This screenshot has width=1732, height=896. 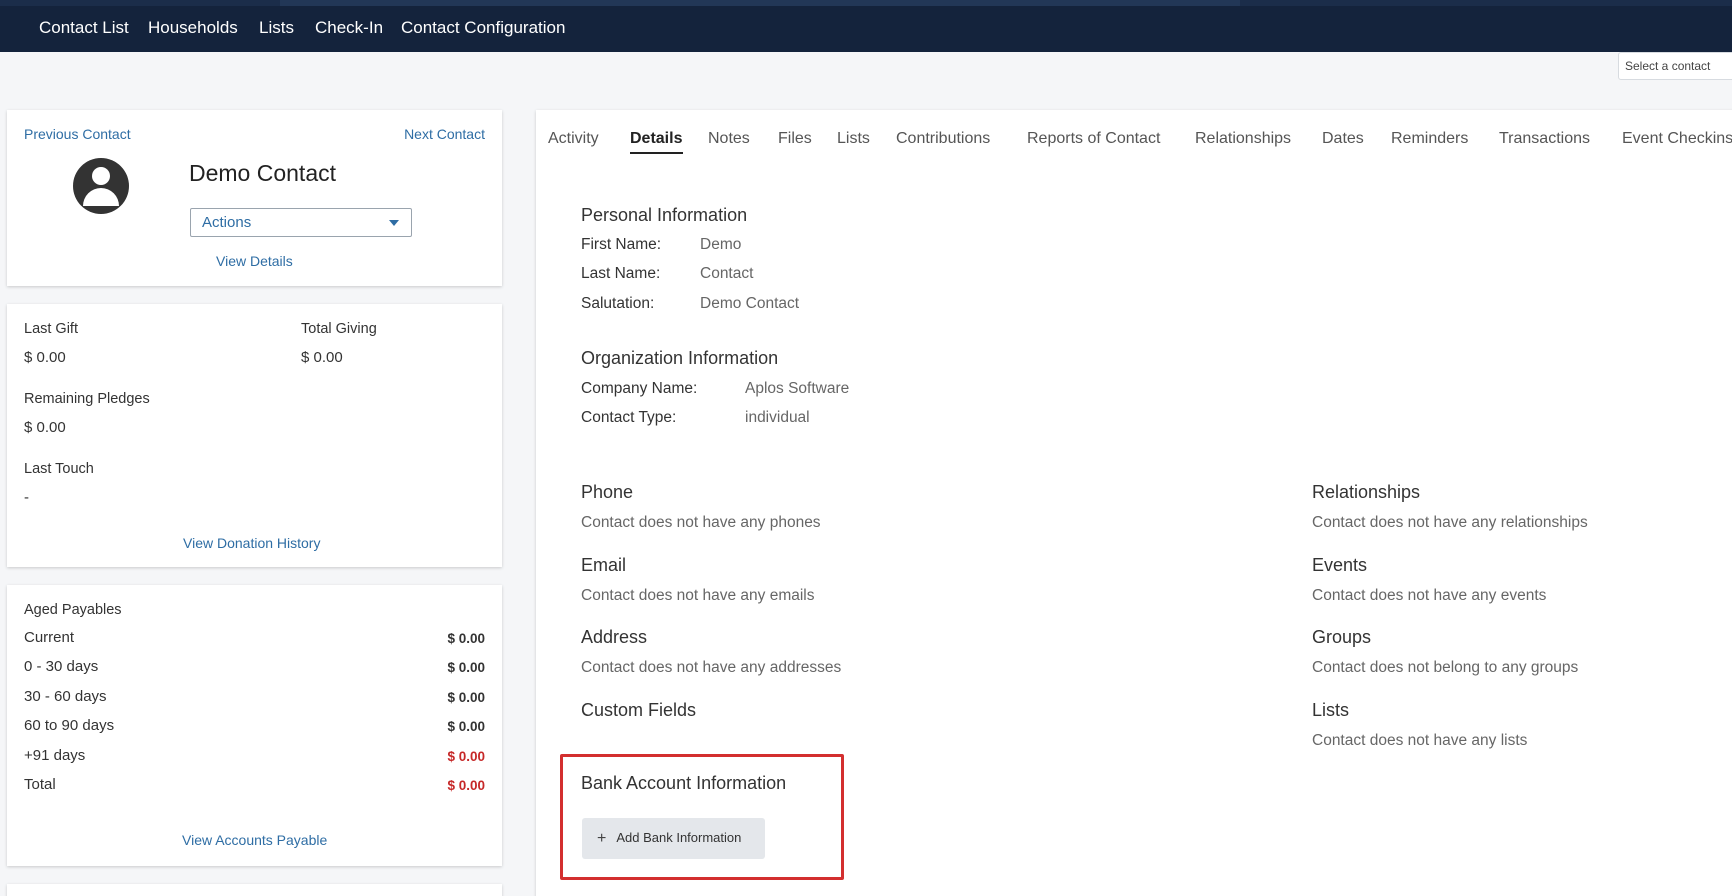 What do you see at coordinates (26, 497) in the screenshot?
I see `last-touch-value: -` at bounding box center [26, 497].